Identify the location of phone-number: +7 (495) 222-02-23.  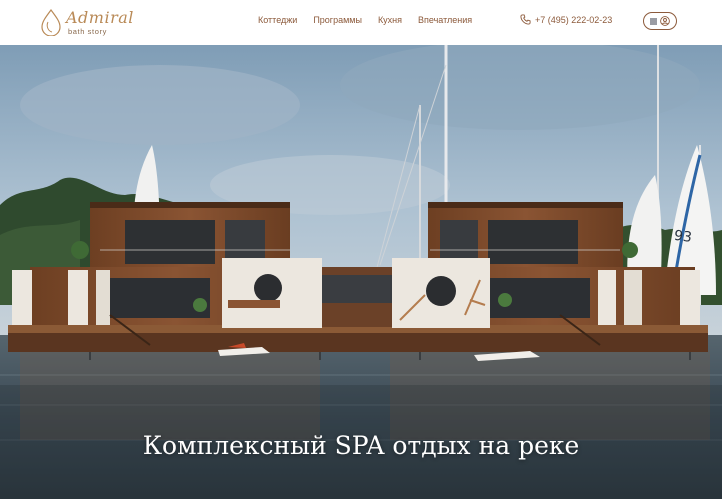
(574, 19).